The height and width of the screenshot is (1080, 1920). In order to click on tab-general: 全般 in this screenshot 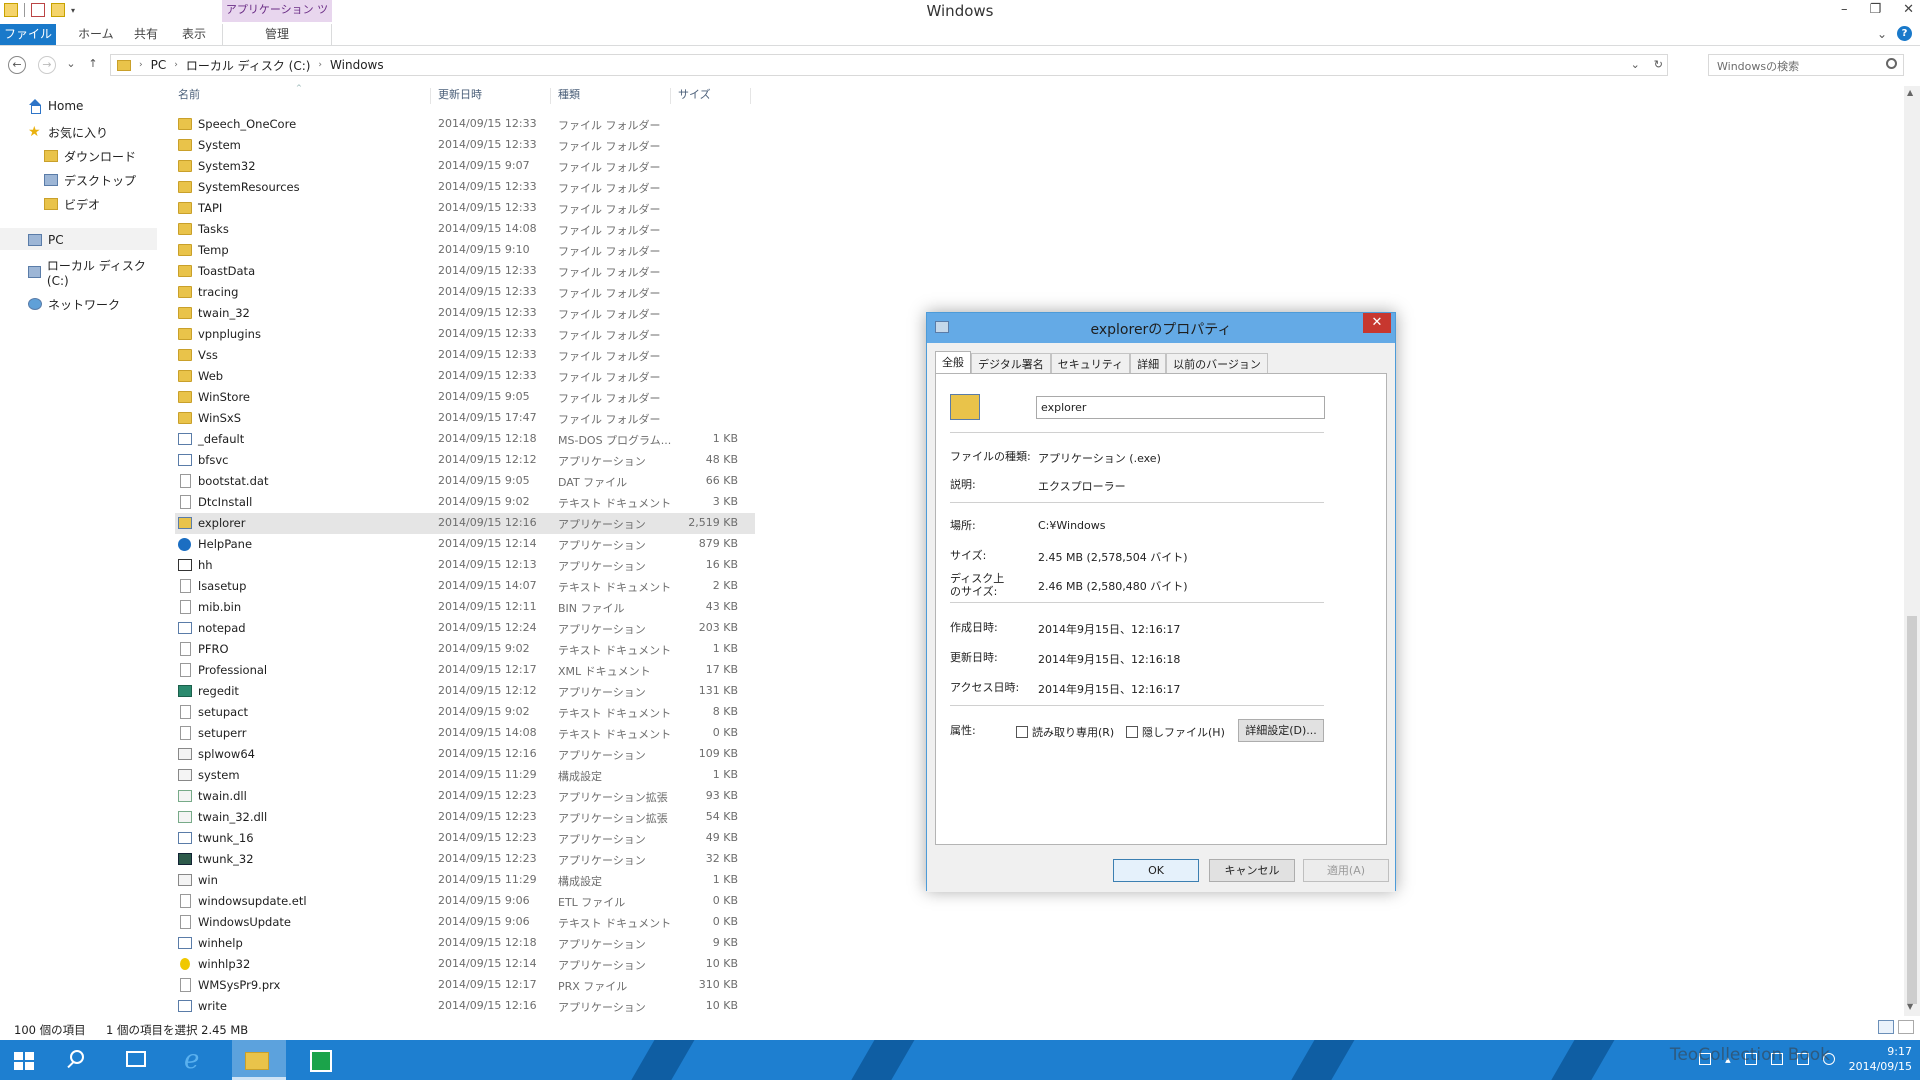, I will do `click(953, 362)`.